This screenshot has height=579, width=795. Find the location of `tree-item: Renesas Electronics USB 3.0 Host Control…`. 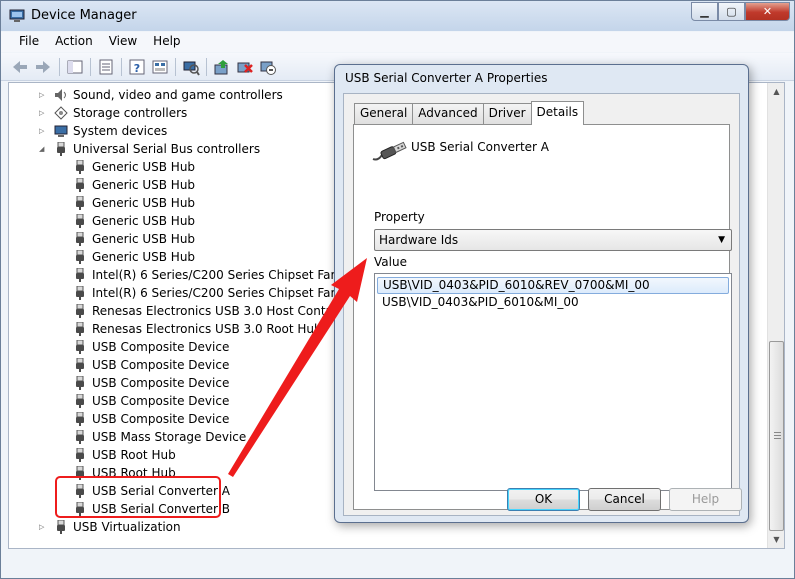

tree-item: Renesas Electronics USB 3.0 Host Control… is located at coordinates (183, 311).